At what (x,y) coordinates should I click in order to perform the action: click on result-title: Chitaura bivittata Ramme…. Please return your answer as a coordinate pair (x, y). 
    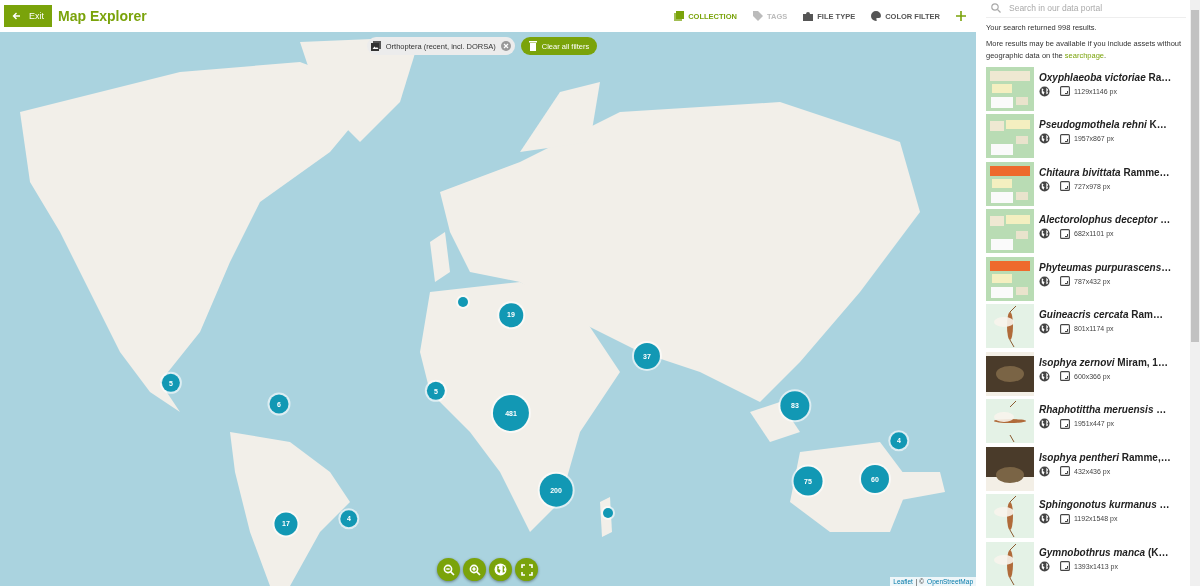
    Looking at the image, I should click on (1104, 172).